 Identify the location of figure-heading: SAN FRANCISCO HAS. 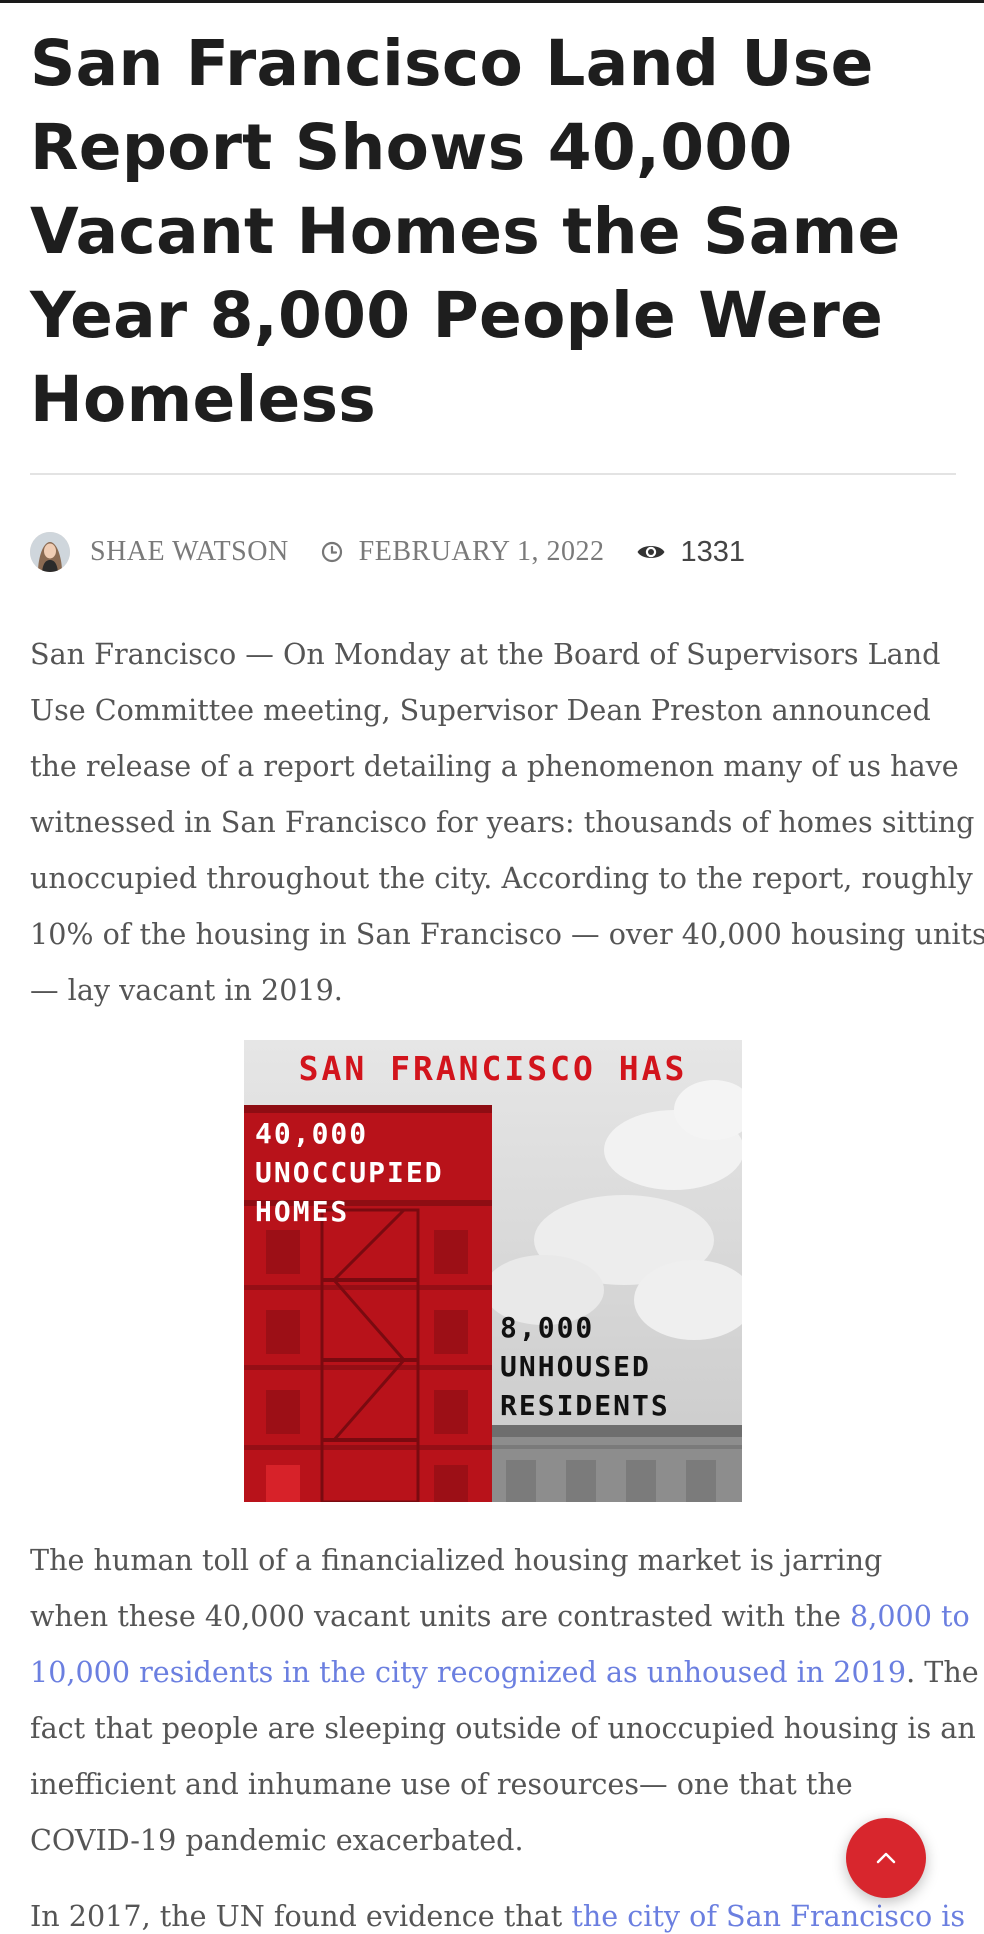
(493, 1068).